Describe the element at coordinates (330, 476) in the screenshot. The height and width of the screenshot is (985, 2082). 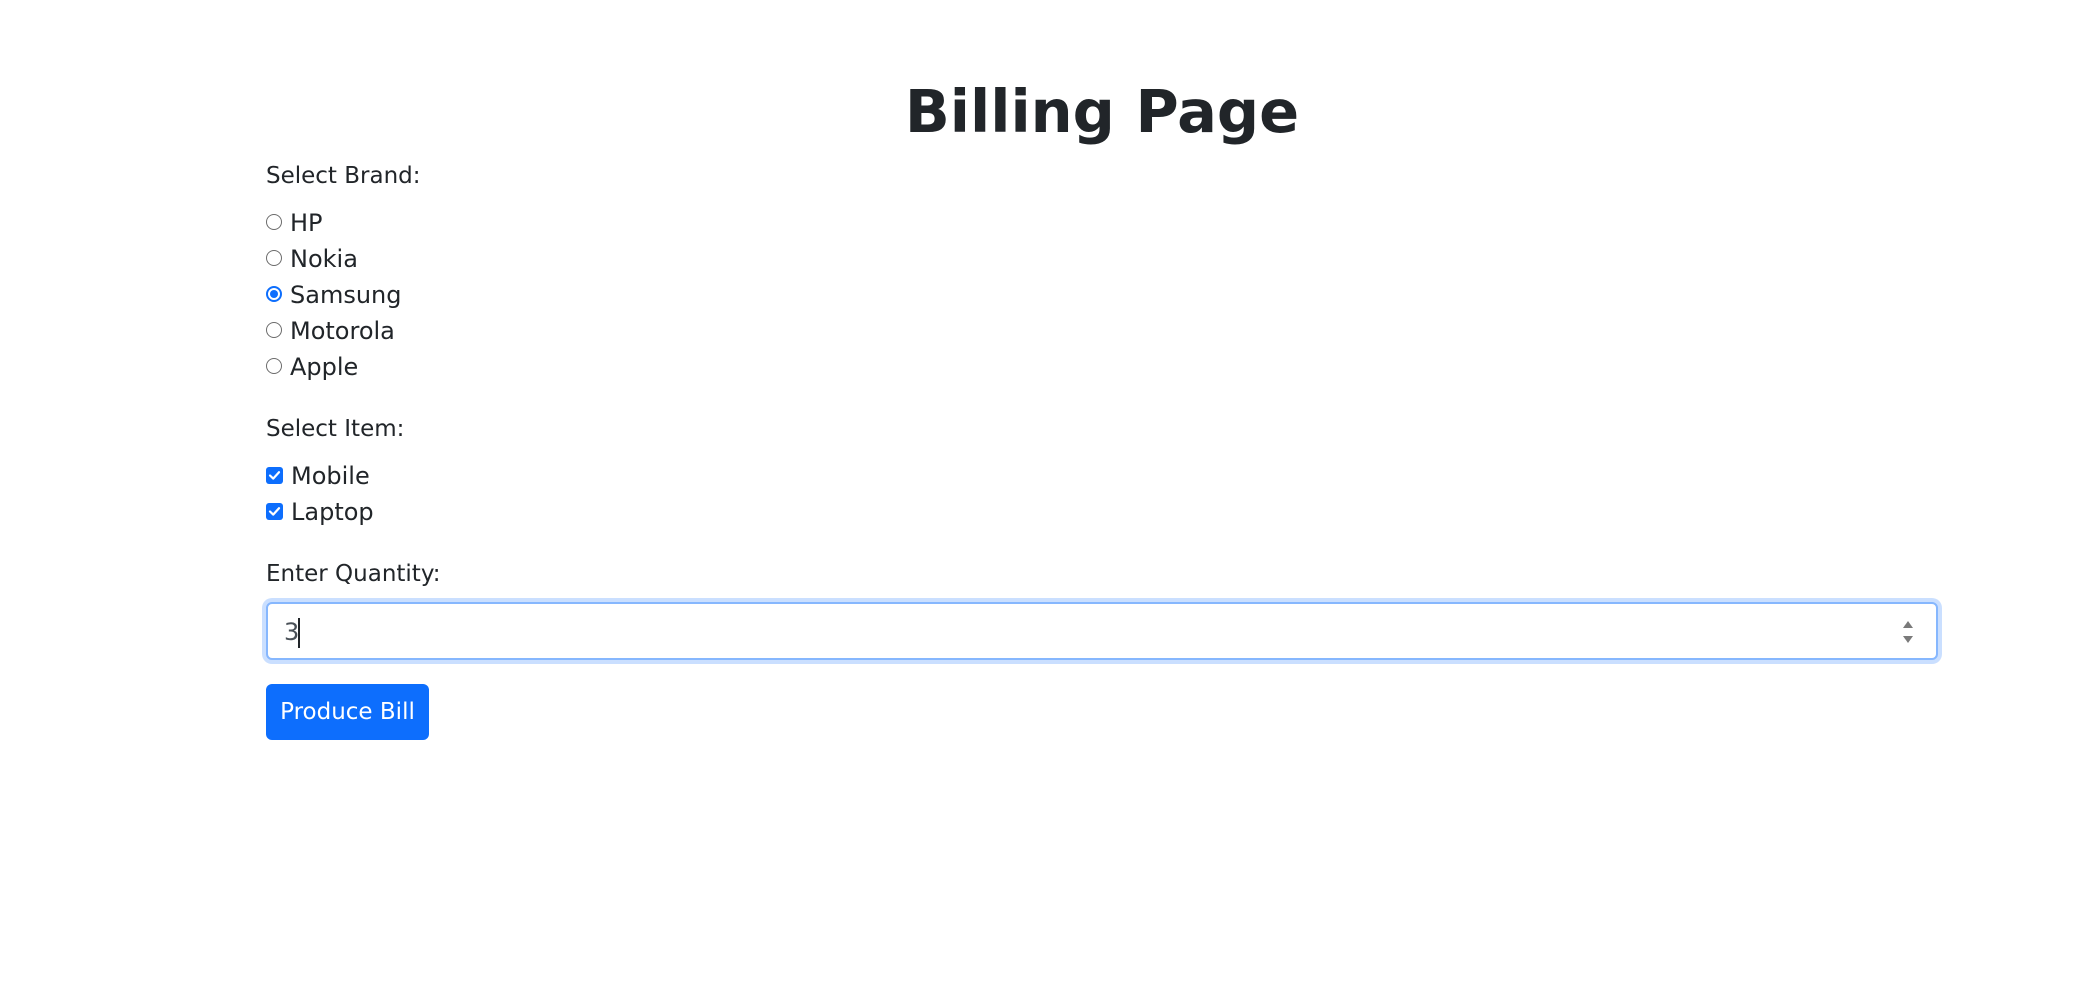
I see `item-option-label: Mobile` at that location.